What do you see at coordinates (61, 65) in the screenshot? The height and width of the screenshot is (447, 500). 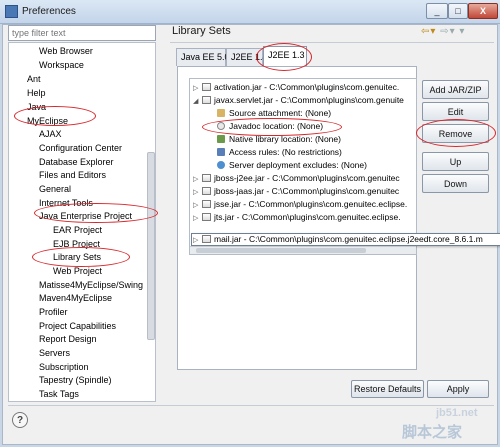 I see `tree-item-workspace: Workspace` at bounding box center [61, 65].